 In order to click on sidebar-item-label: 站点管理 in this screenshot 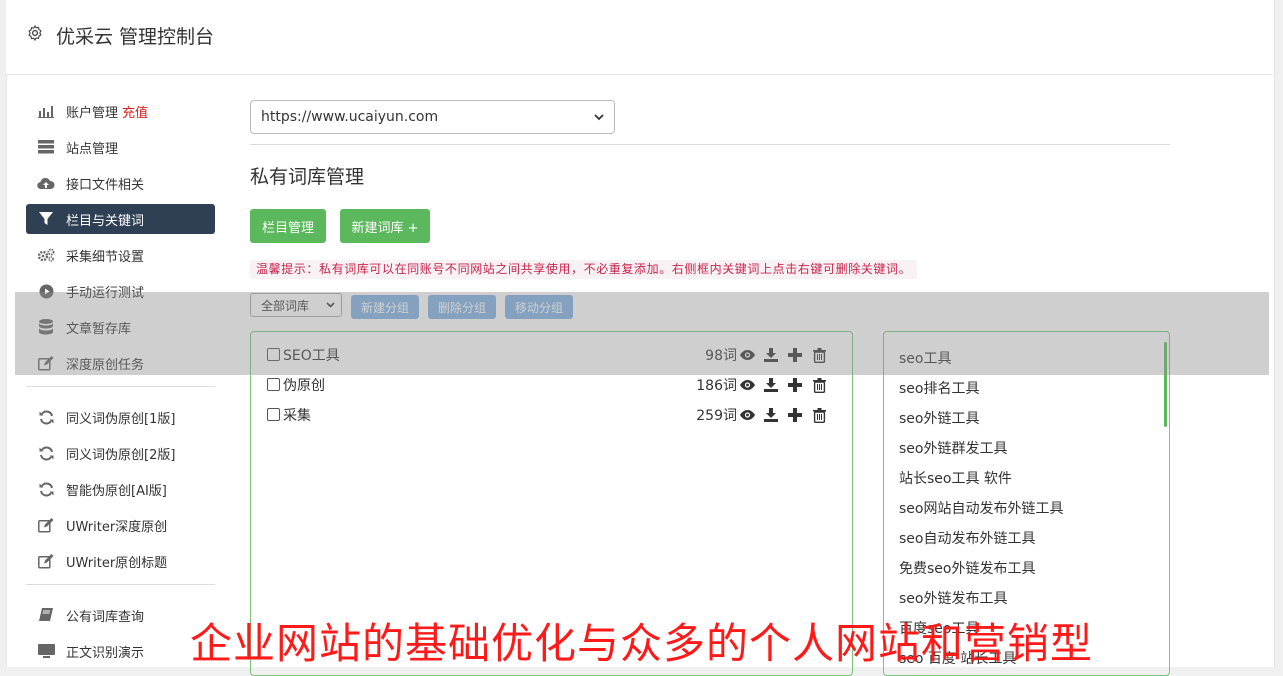, I will do `click(92, 149)`.